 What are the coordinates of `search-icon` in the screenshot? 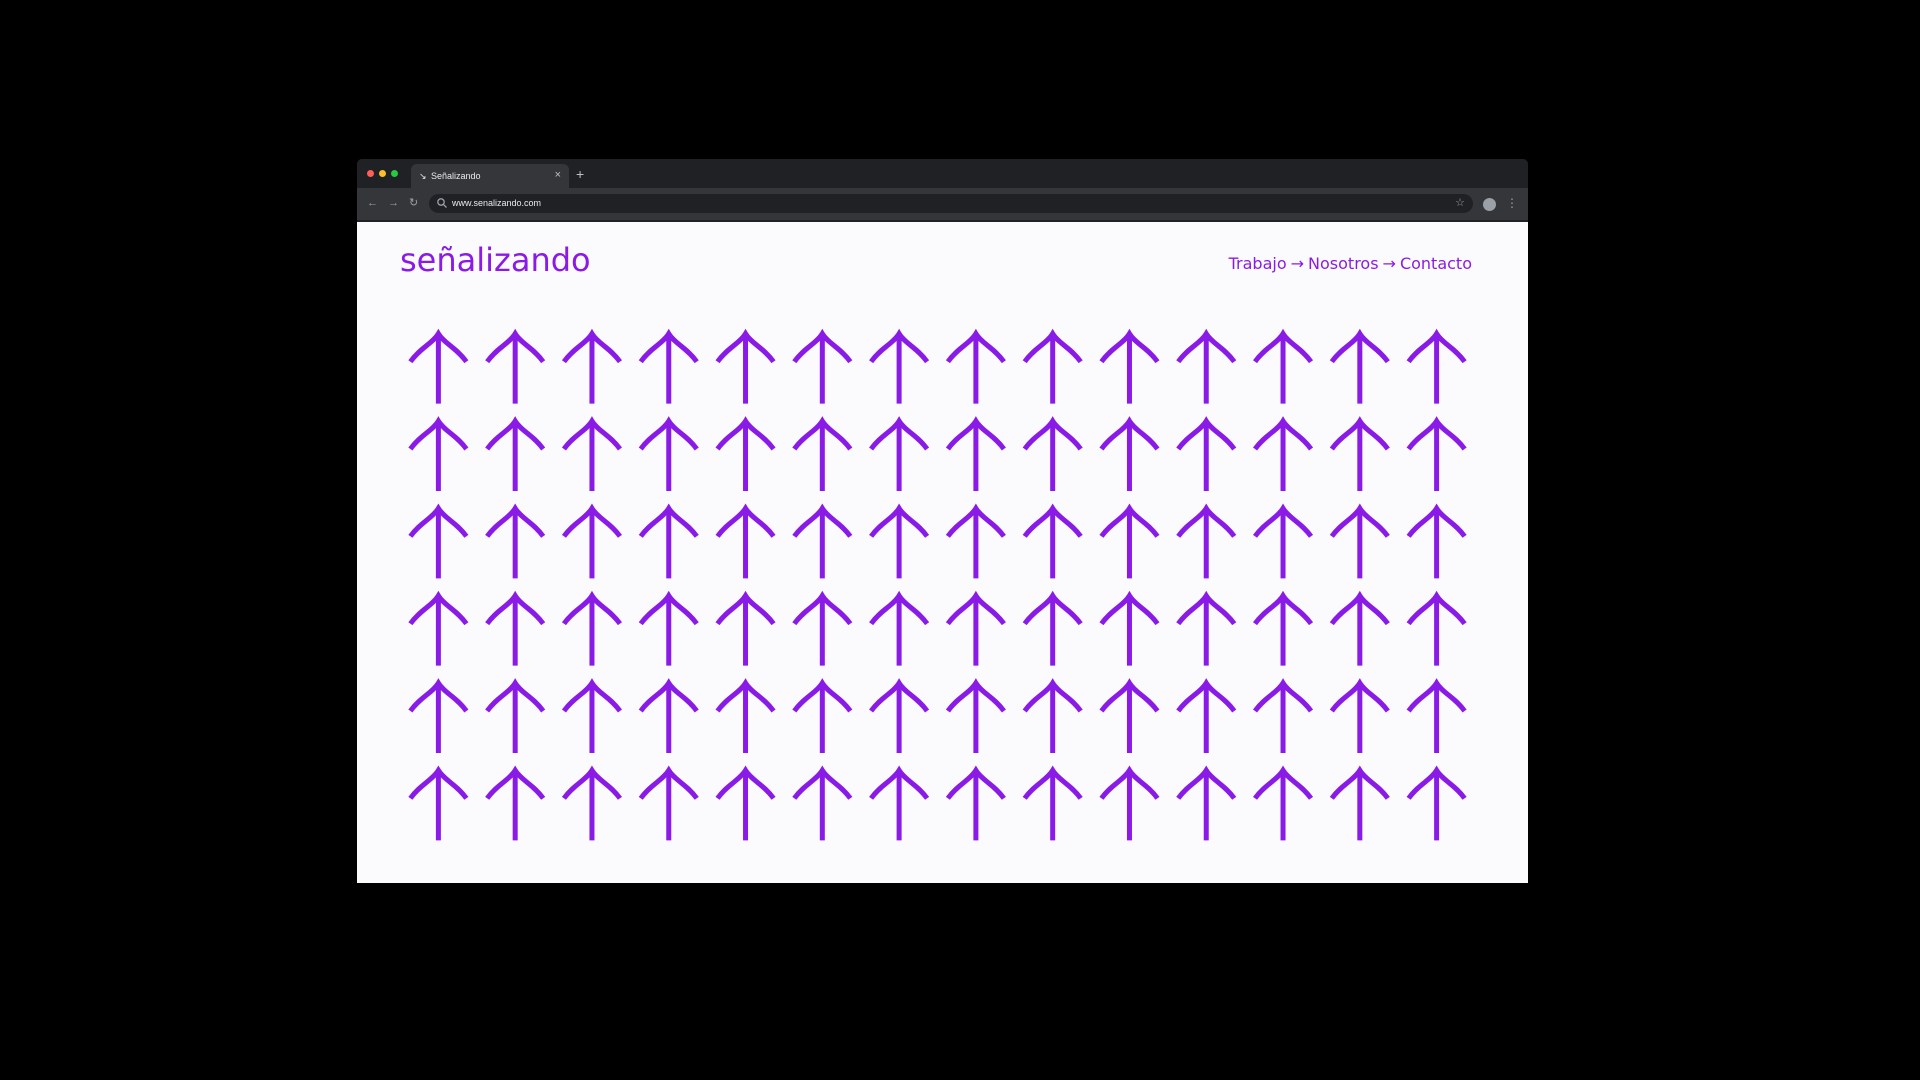 It's located at (442, 203).